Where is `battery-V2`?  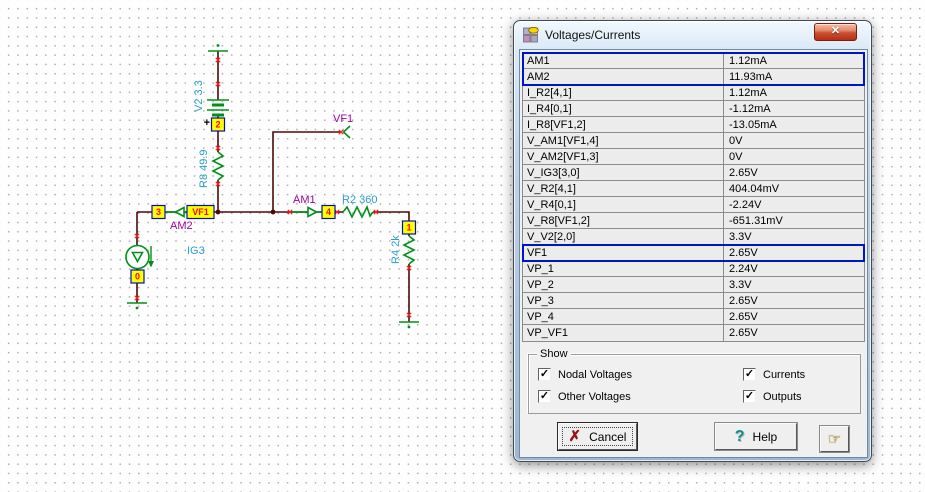 battery-V2 is located at coordinates (218, 108).